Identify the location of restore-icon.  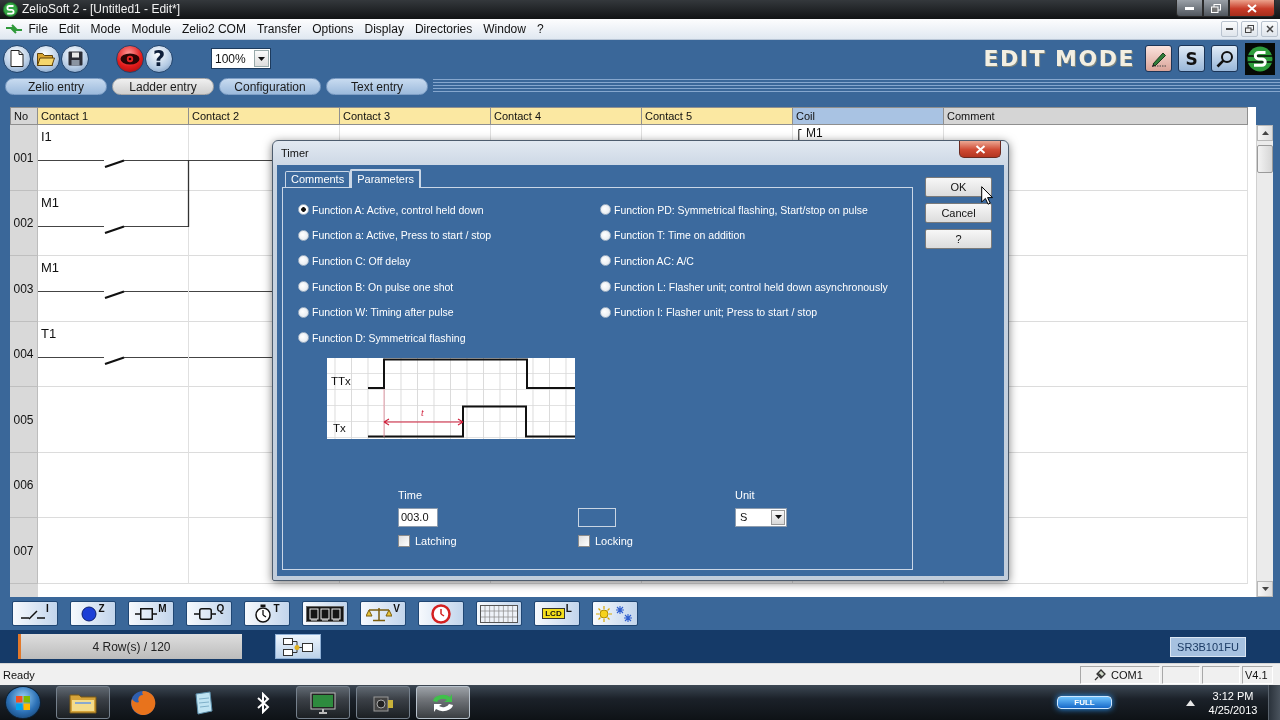
(1249, 29).